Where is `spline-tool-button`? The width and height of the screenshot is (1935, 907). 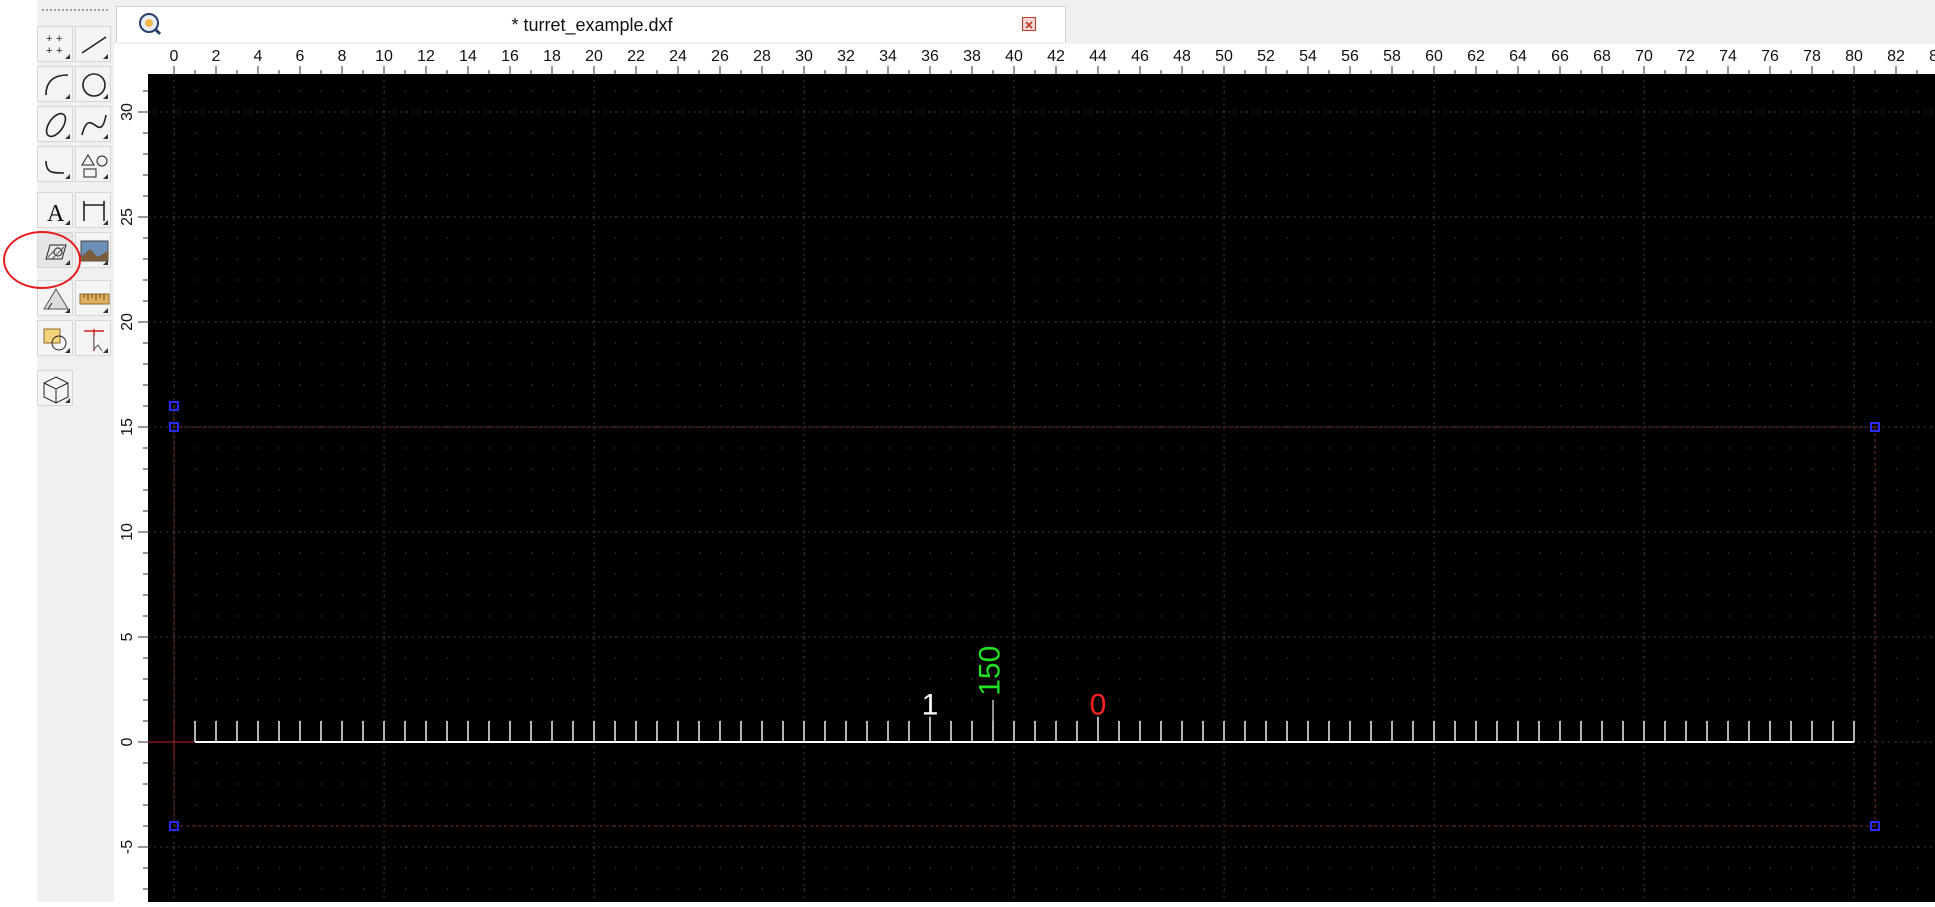 spline-tool-button is located at coordinates (93, 124).